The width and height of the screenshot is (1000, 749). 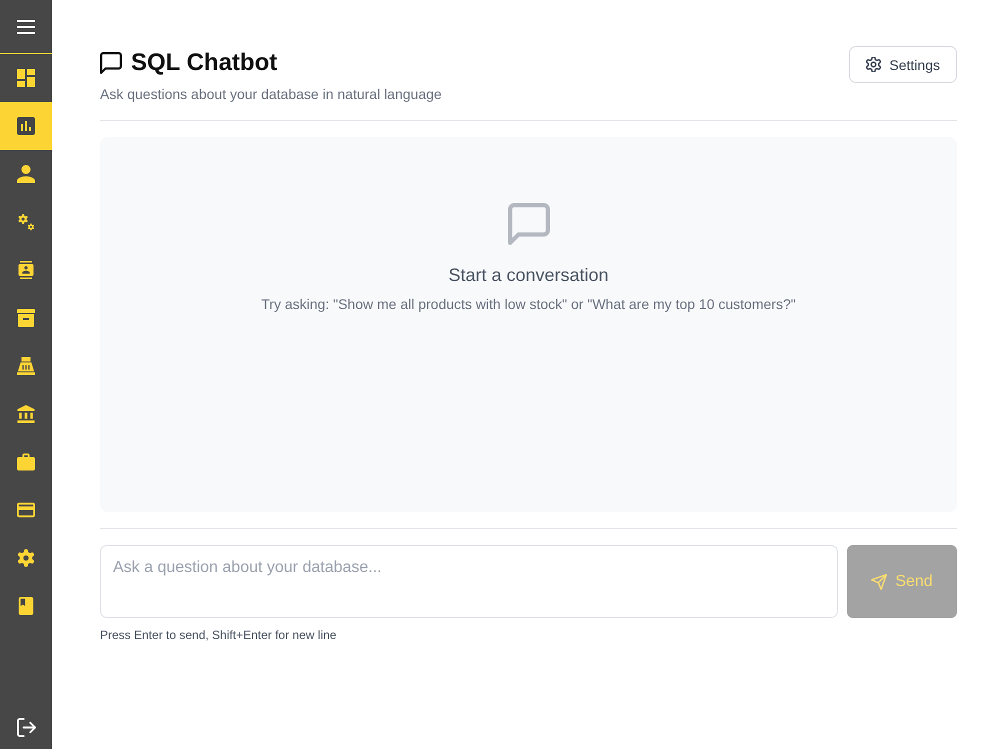 What do you see at coordinates (879, 582) in the screenshot?
I see `send-icon` at bounding box center [879, 582].